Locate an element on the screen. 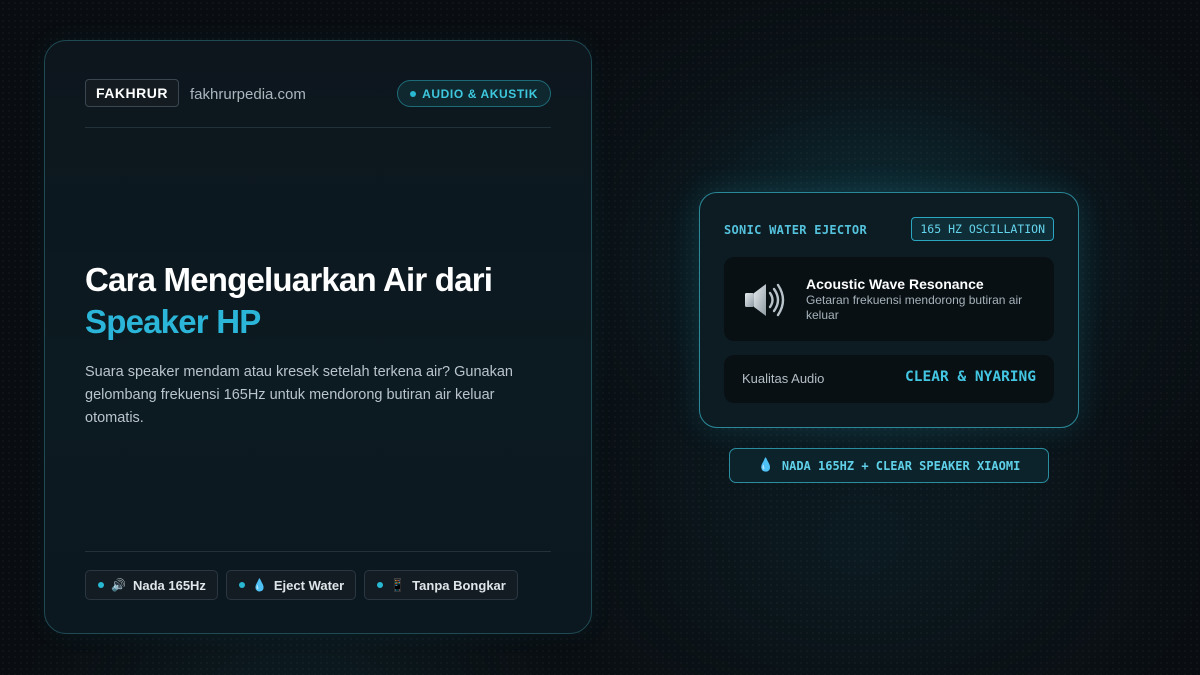 This screenshot has height=675, width=1200. droplet-emoji-icon: 💧 is located at coordinates (259, 585).